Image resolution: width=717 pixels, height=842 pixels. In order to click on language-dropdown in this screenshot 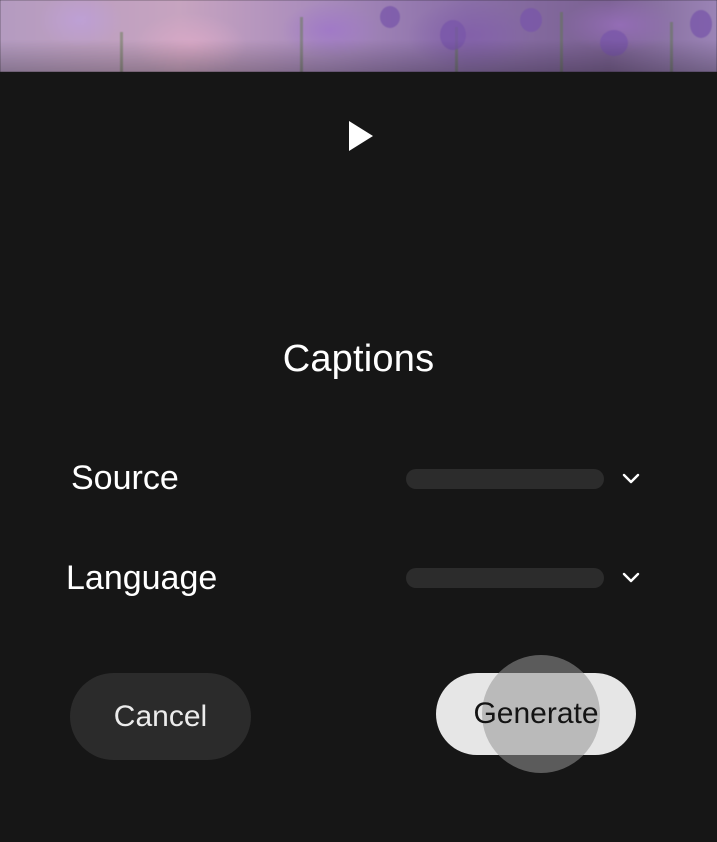, I will do `click(527, 578)`.